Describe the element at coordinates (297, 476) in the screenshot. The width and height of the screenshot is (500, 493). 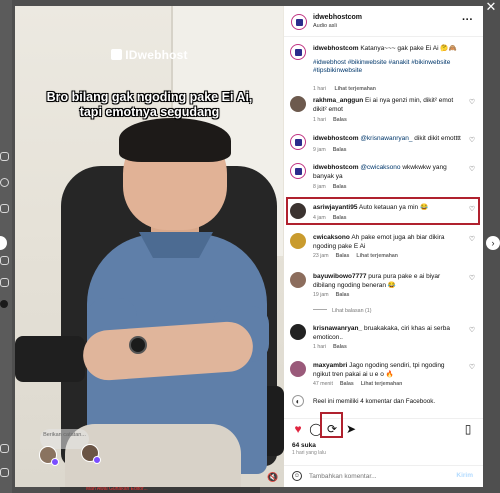
I see `emoji-icon: ☺` at that location.